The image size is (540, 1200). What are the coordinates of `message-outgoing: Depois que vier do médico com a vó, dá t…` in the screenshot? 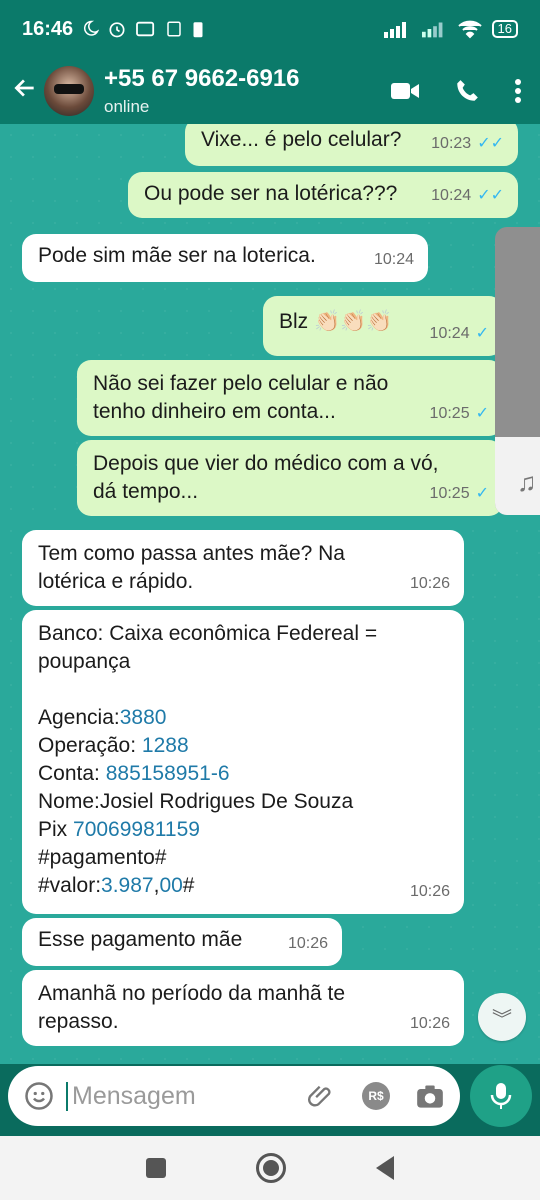 It's located at (290, 478).